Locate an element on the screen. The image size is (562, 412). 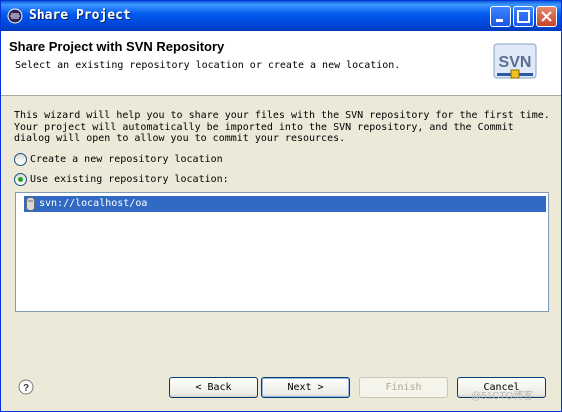
repository-icon is located at coordinates (30, 204).